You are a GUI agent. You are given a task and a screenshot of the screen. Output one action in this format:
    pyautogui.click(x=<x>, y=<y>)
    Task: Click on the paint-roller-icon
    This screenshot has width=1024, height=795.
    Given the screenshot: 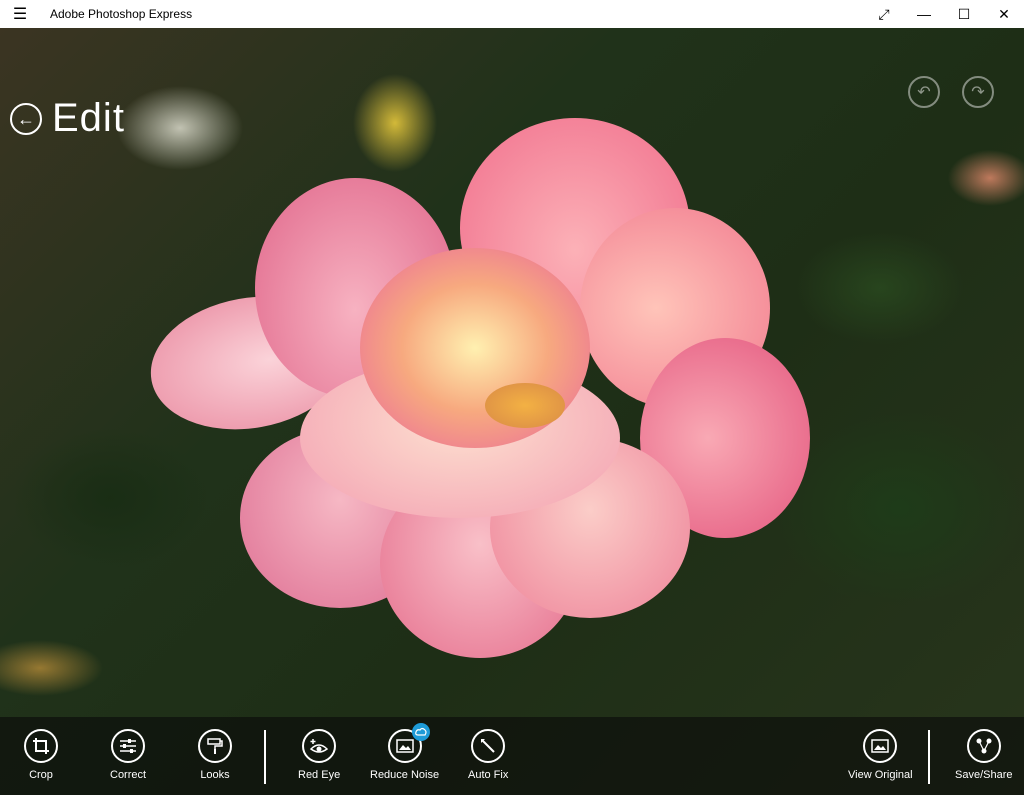 What is the action you would take?
    pyautogui.click(x=215, y=746)
    